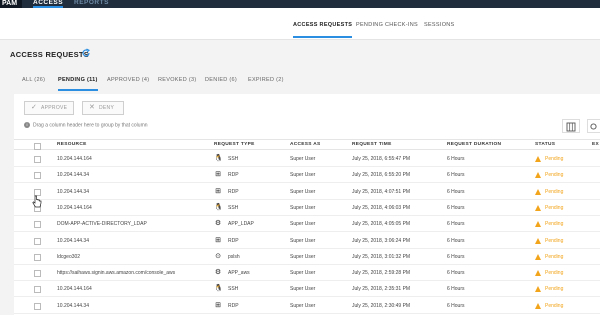 The image size is (600, 315). Describe the element at coordinates (78, 84) in the screenshot. I see `tab-pending: PENDING (11)` at that location.